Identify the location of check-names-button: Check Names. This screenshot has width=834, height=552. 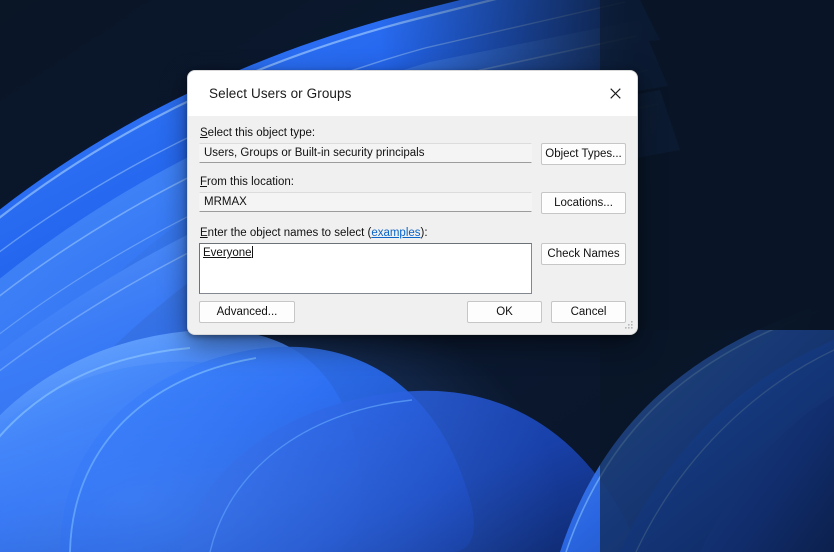
(583, 254).